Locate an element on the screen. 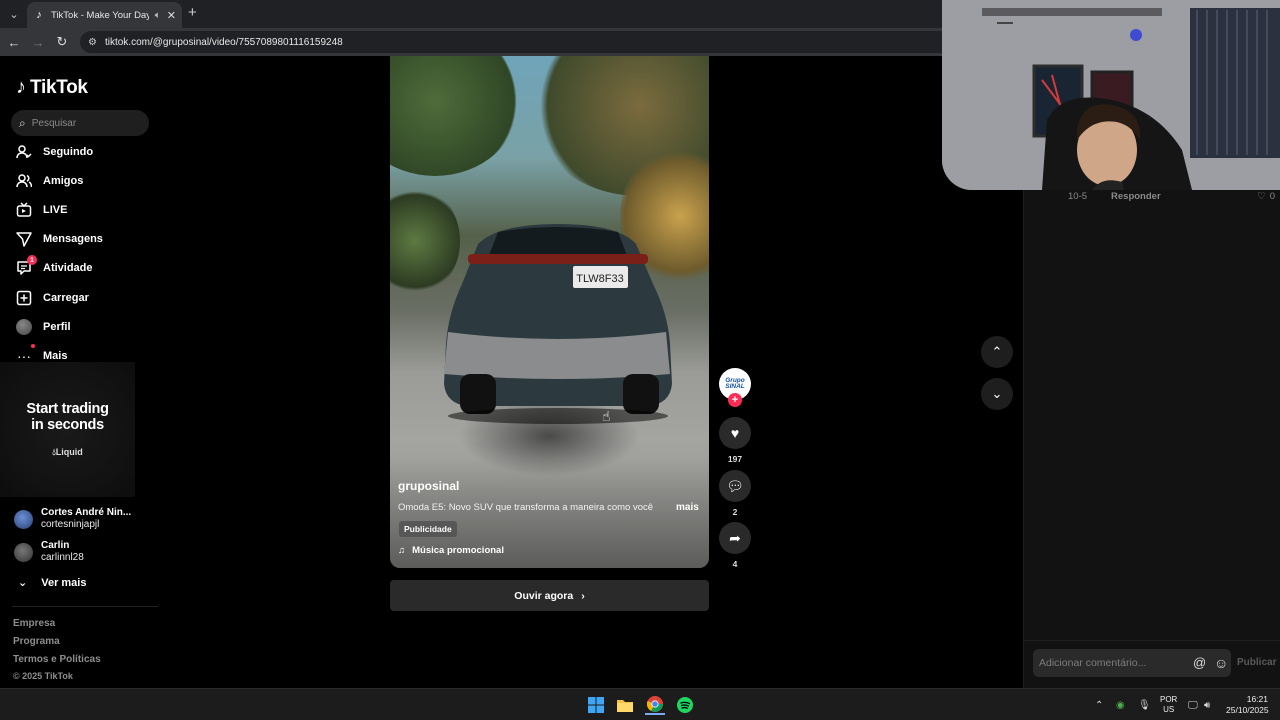 This screenshot has height=720, width=1280. tab-close-button: ✕ is located at coordinates (171, 15).